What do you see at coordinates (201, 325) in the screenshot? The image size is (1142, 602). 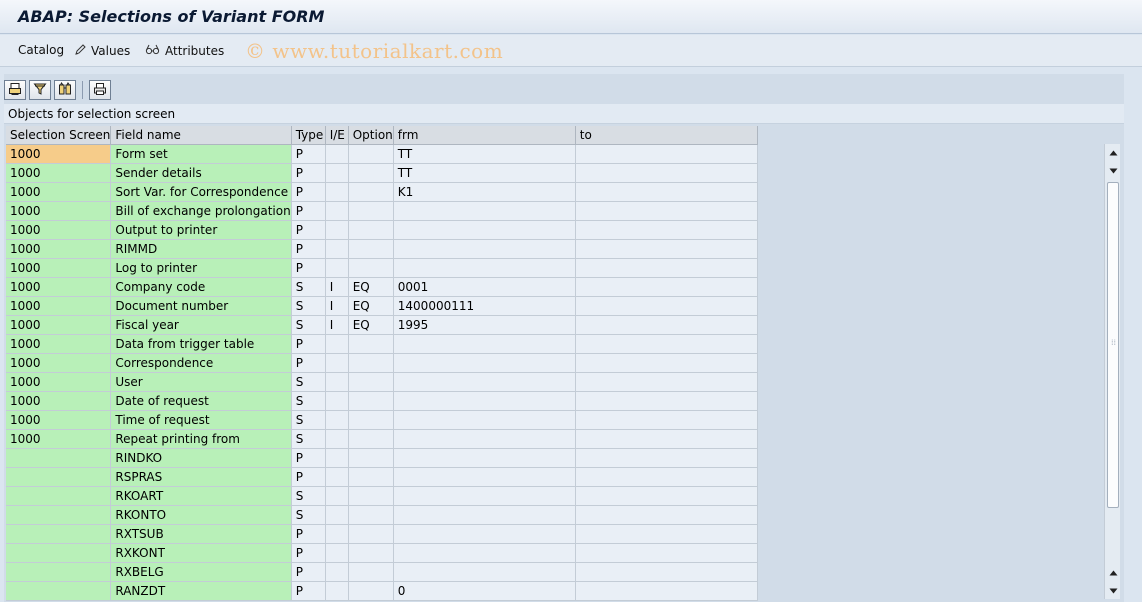 I see `cell-field-name: Fiscal year` at bounding box center [201, 325].